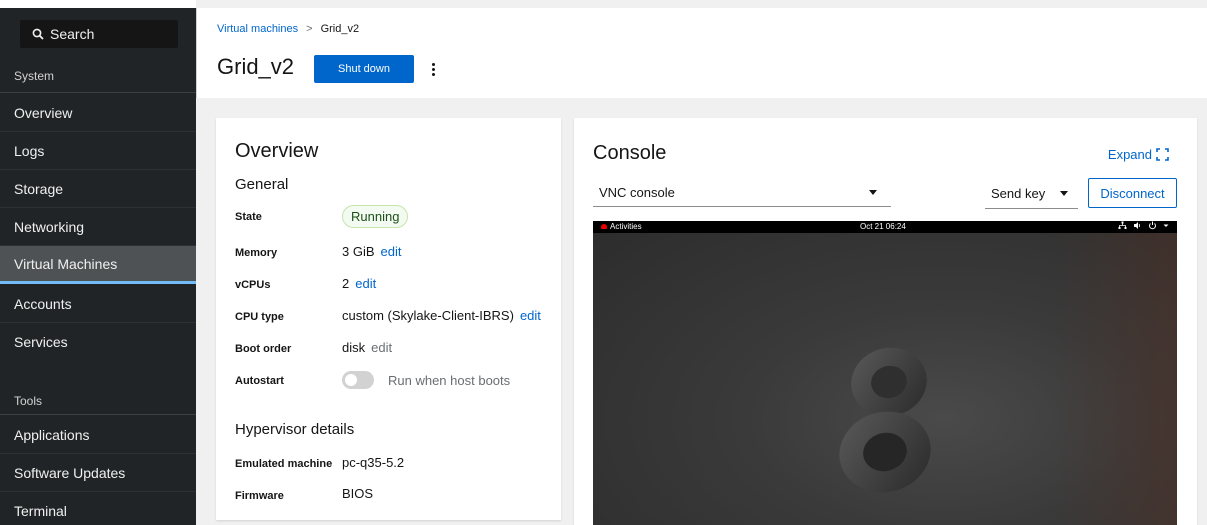 This screenshot has height=525, width=1207. Describe the element at coordinates (626, 226) in the screenshot. I see `guest-activities-label: Activities` at that location.